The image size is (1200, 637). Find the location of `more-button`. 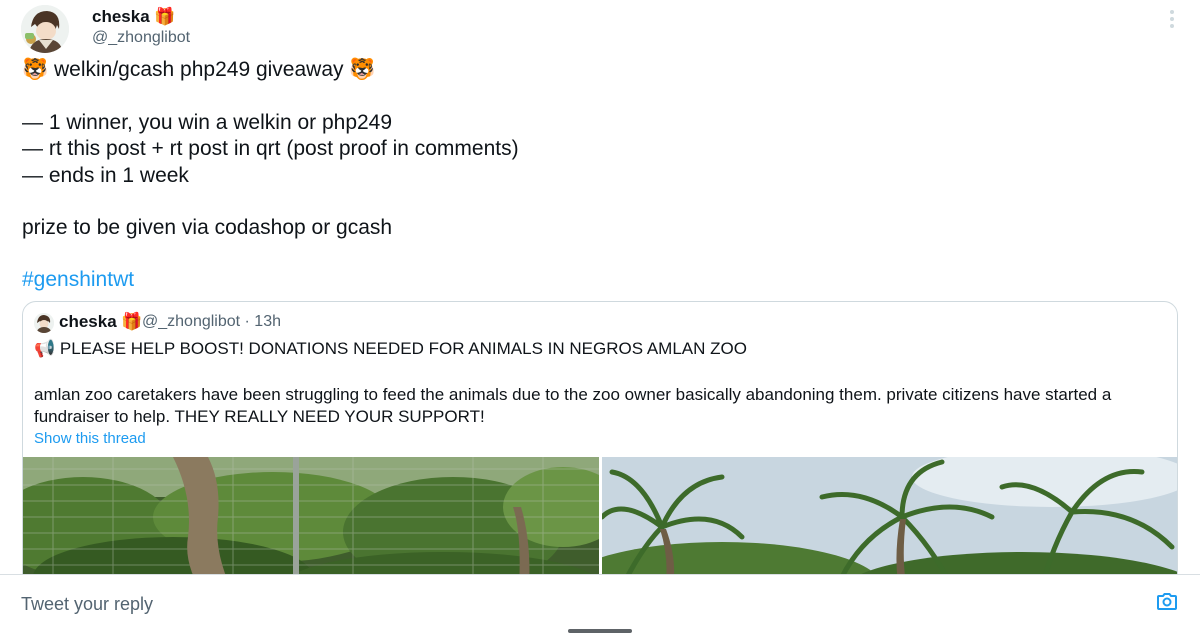

more-button is located at coordinates (1172, 19).